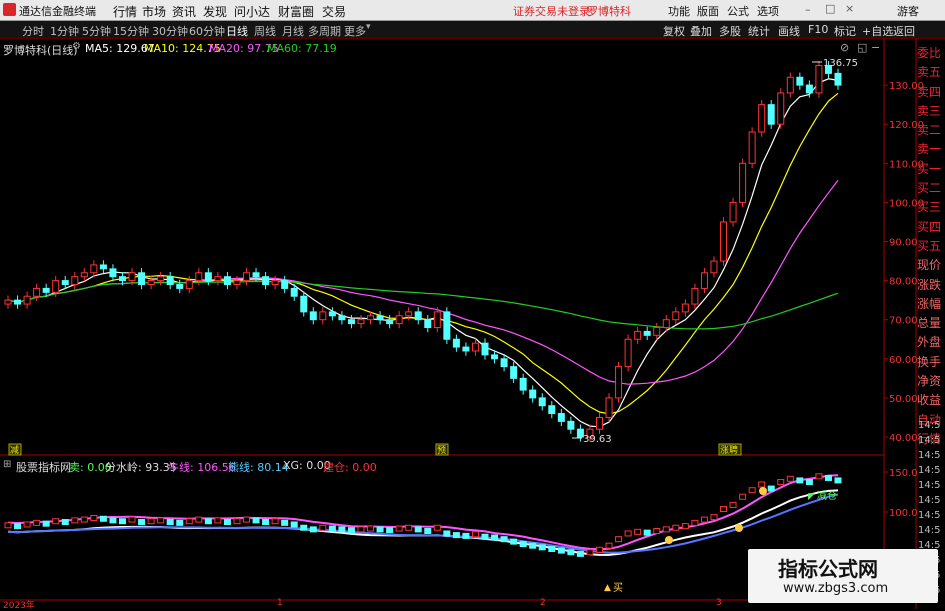  Describe the element at coordinates (929, 342) in the screenshot. I see `quote-label: 外盘` at that location.